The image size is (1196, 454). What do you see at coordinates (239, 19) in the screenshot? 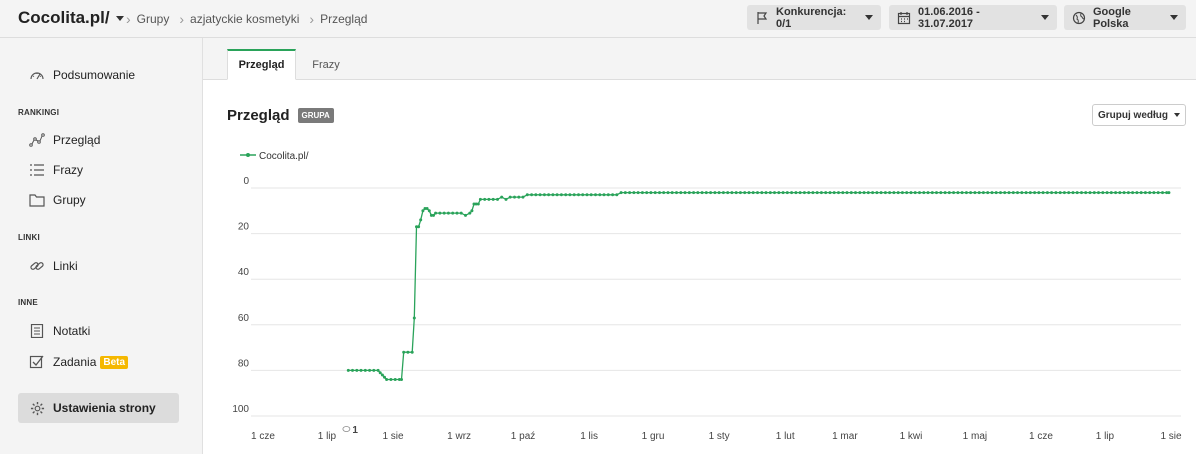
I see `breadcrumb-item: › azjatyckie kosmetyki` at bounding box center [239, 19].